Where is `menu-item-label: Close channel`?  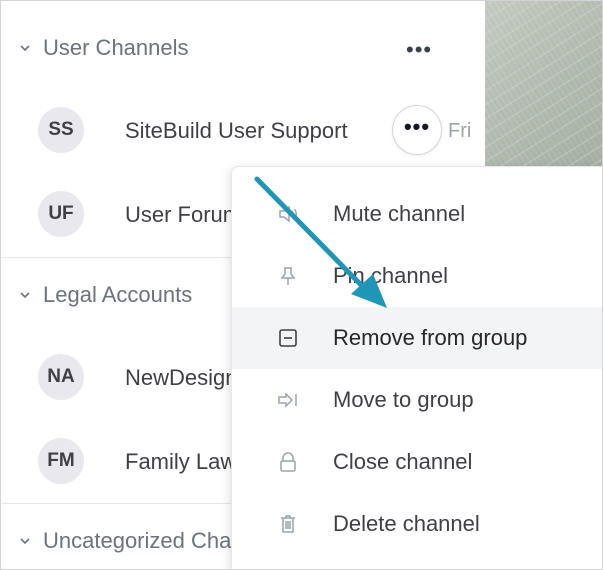
menu-item-label: Close channel is located at coordinates (403, 461).